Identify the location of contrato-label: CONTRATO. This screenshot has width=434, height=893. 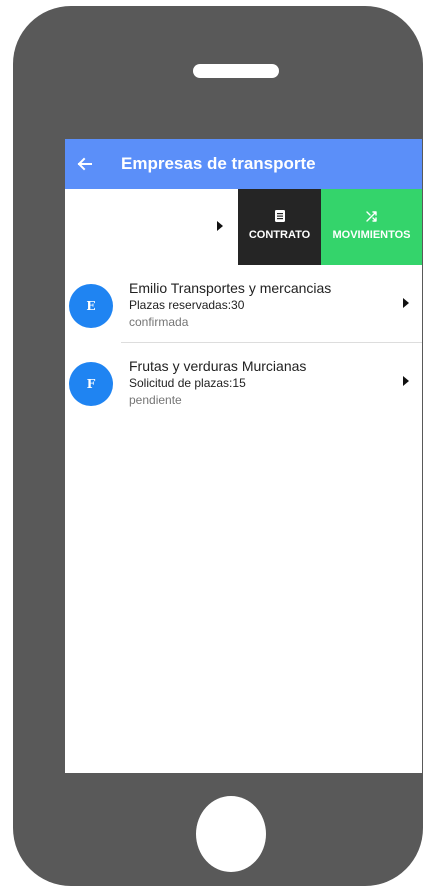
(279, 235).